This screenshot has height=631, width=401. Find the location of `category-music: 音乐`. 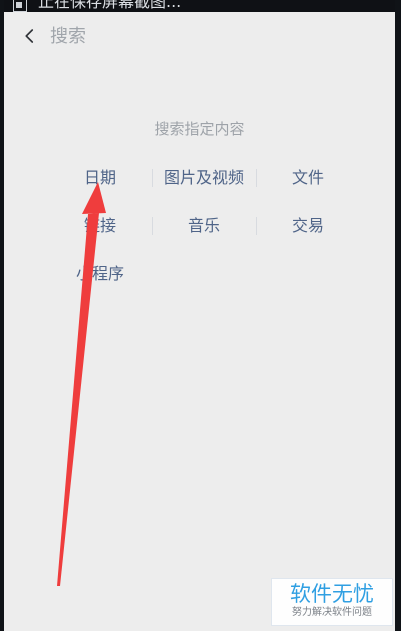

category-music: 音乐 is located at coordinates (204, 226).